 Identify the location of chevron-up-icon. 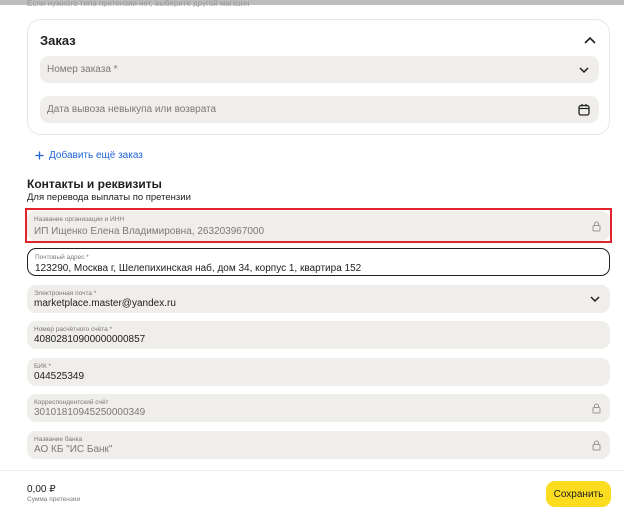
(590, 40).